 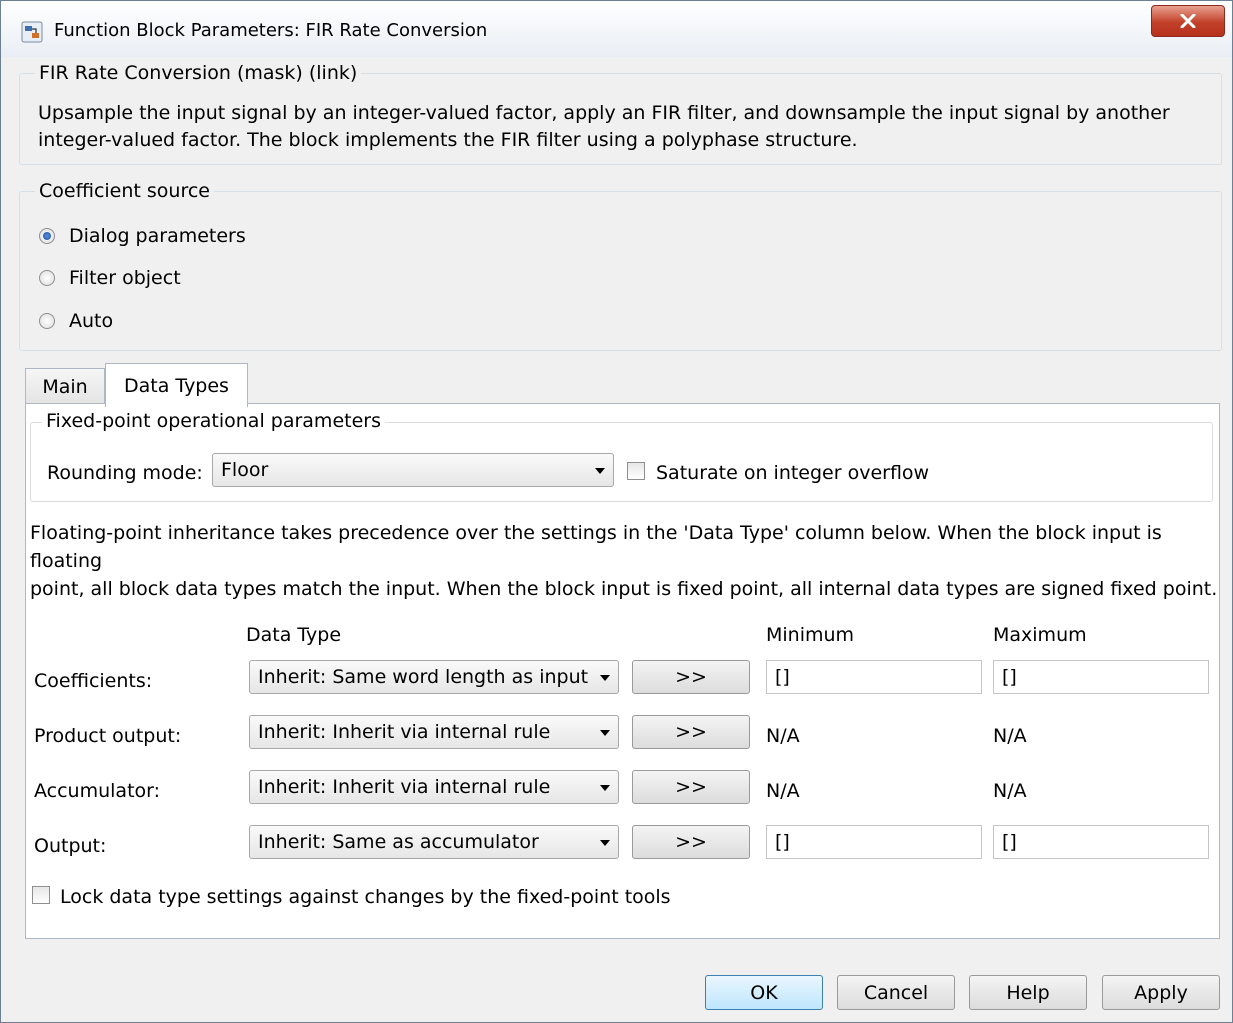 I want to click on header-data-type: Data Type, so click(x=294, y=635).